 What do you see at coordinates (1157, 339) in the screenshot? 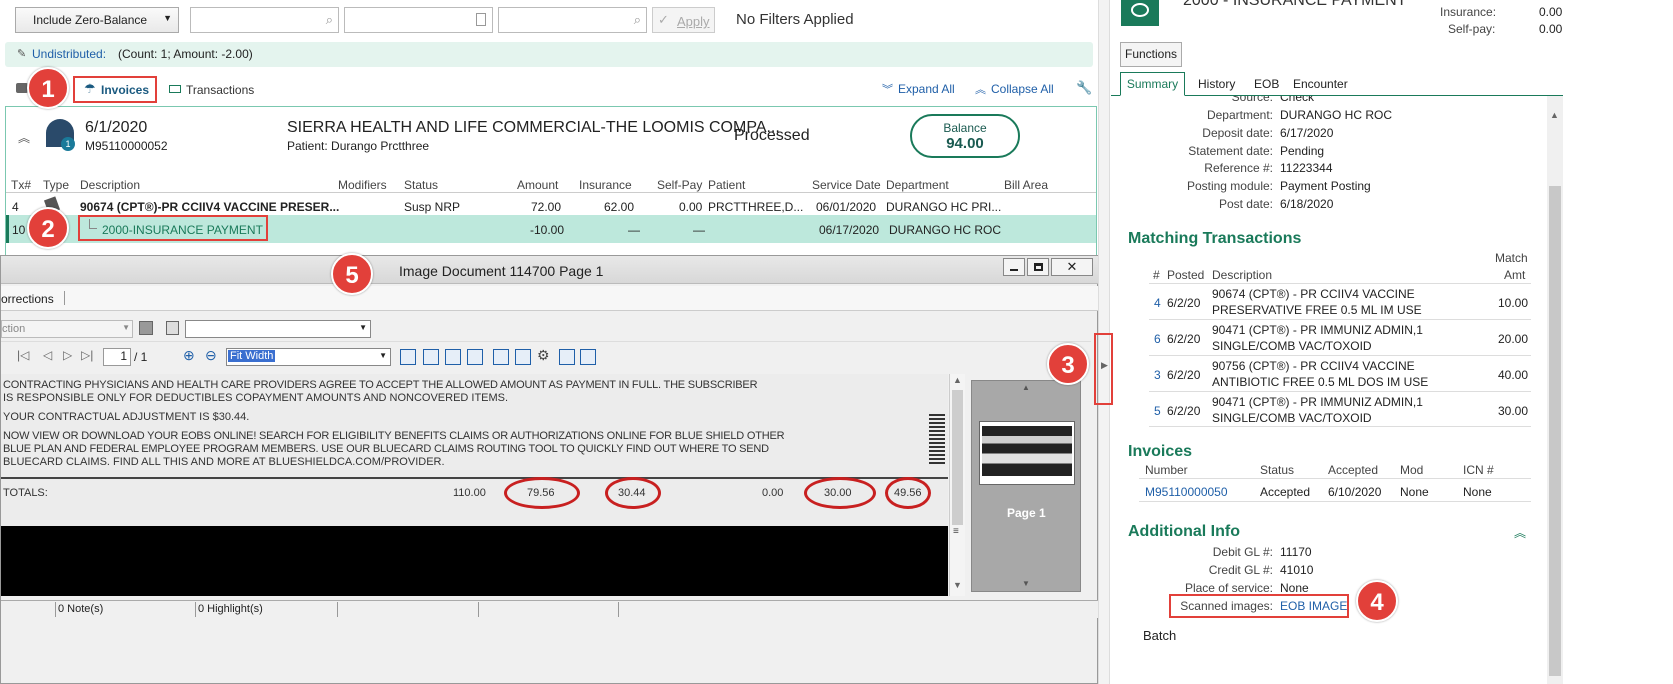
I see `match-num-link: 6` at bounding box center [1157, 339].